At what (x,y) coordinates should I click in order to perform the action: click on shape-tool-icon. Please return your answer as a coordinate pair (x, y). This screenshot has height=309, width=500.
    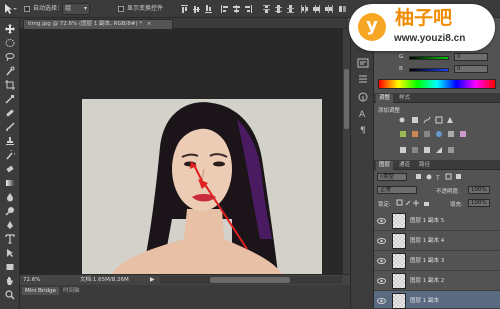
    Looking at the image, I should click on (10, 267).